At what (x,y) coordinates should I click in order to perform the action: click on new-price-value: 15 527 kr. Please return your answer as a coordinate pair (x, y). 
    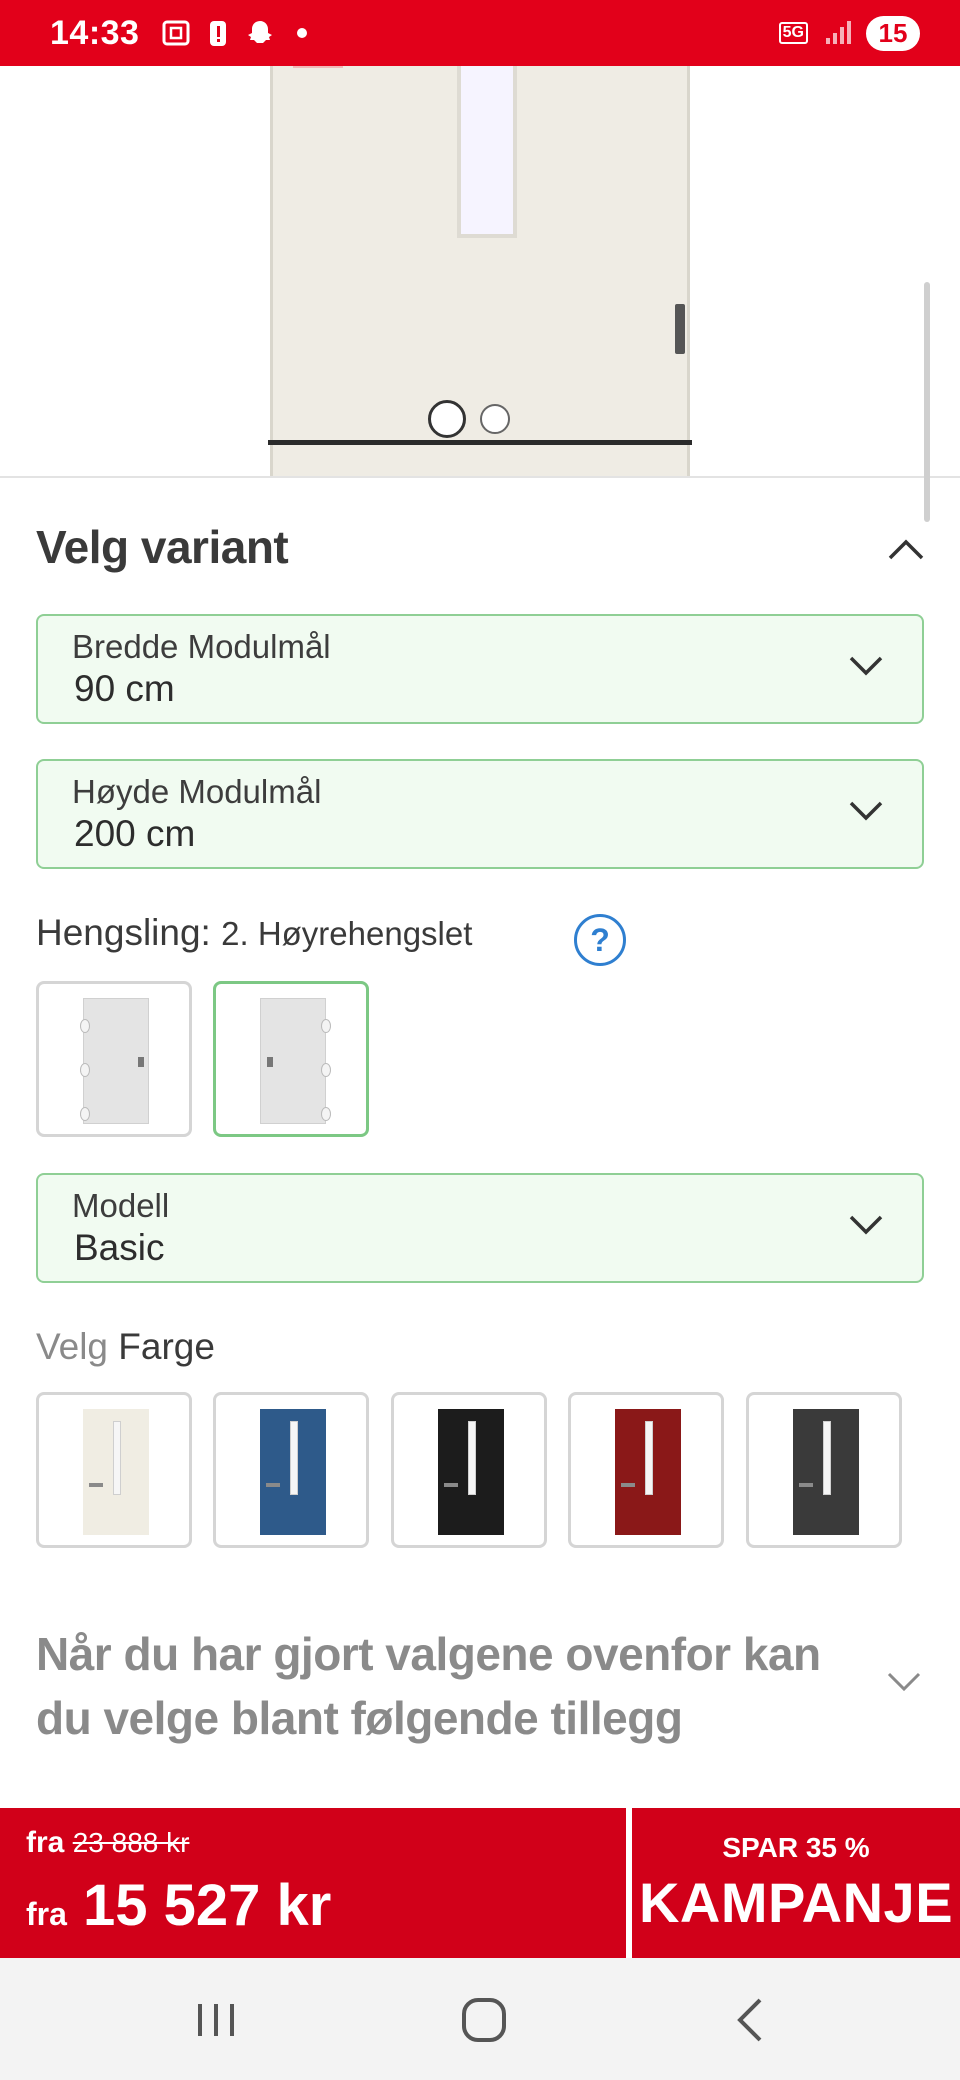
    Looking at the image, I should click on (207, 1905).